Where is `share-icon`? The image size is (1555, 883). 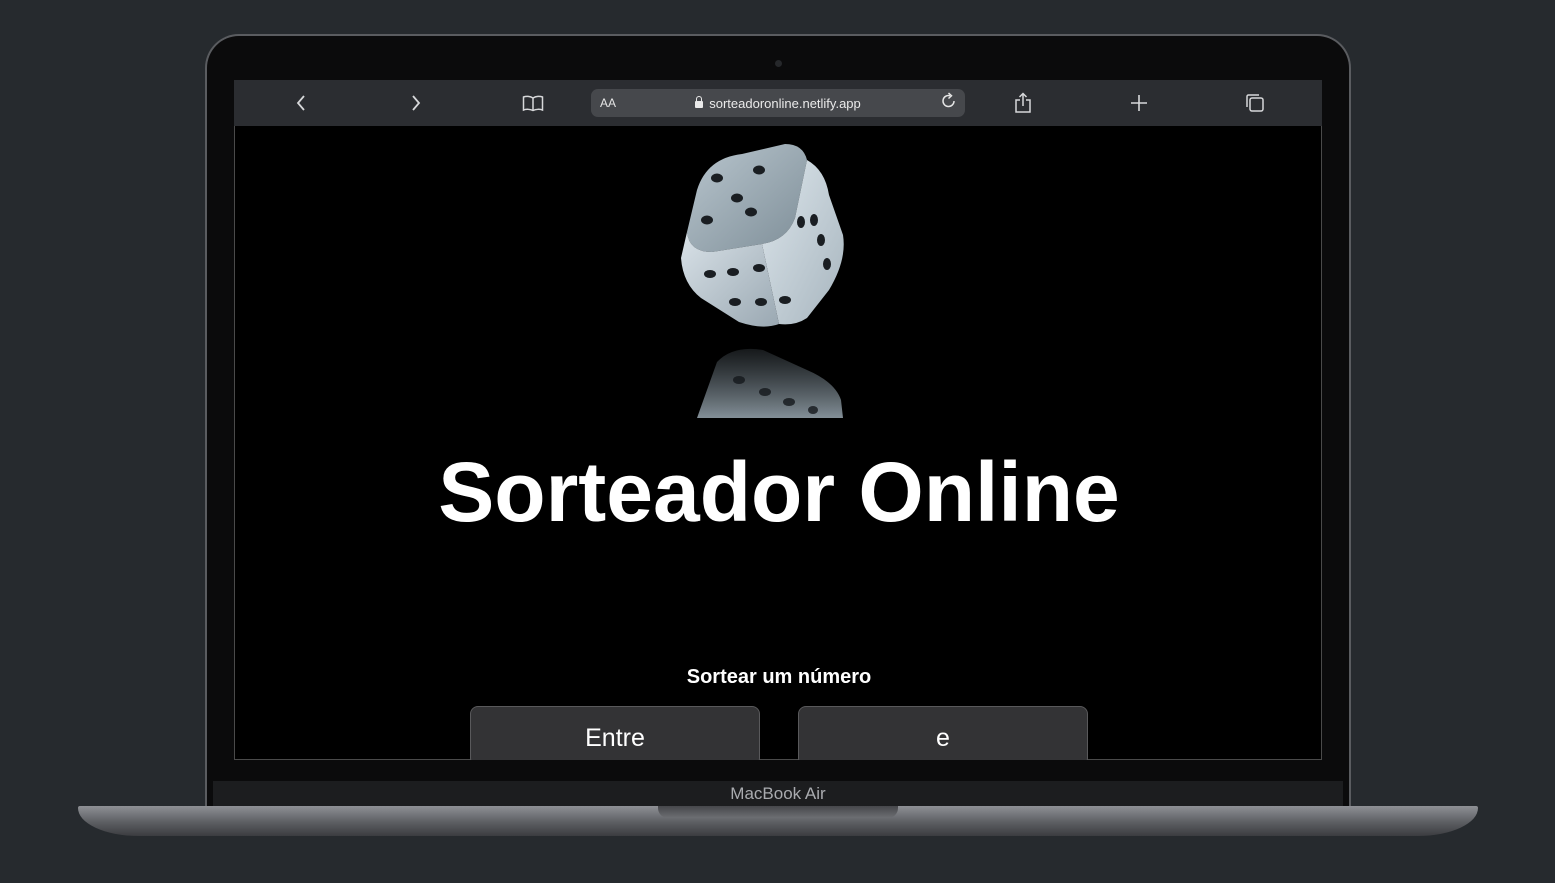
share-icon is located at coordinates (1023, 103).